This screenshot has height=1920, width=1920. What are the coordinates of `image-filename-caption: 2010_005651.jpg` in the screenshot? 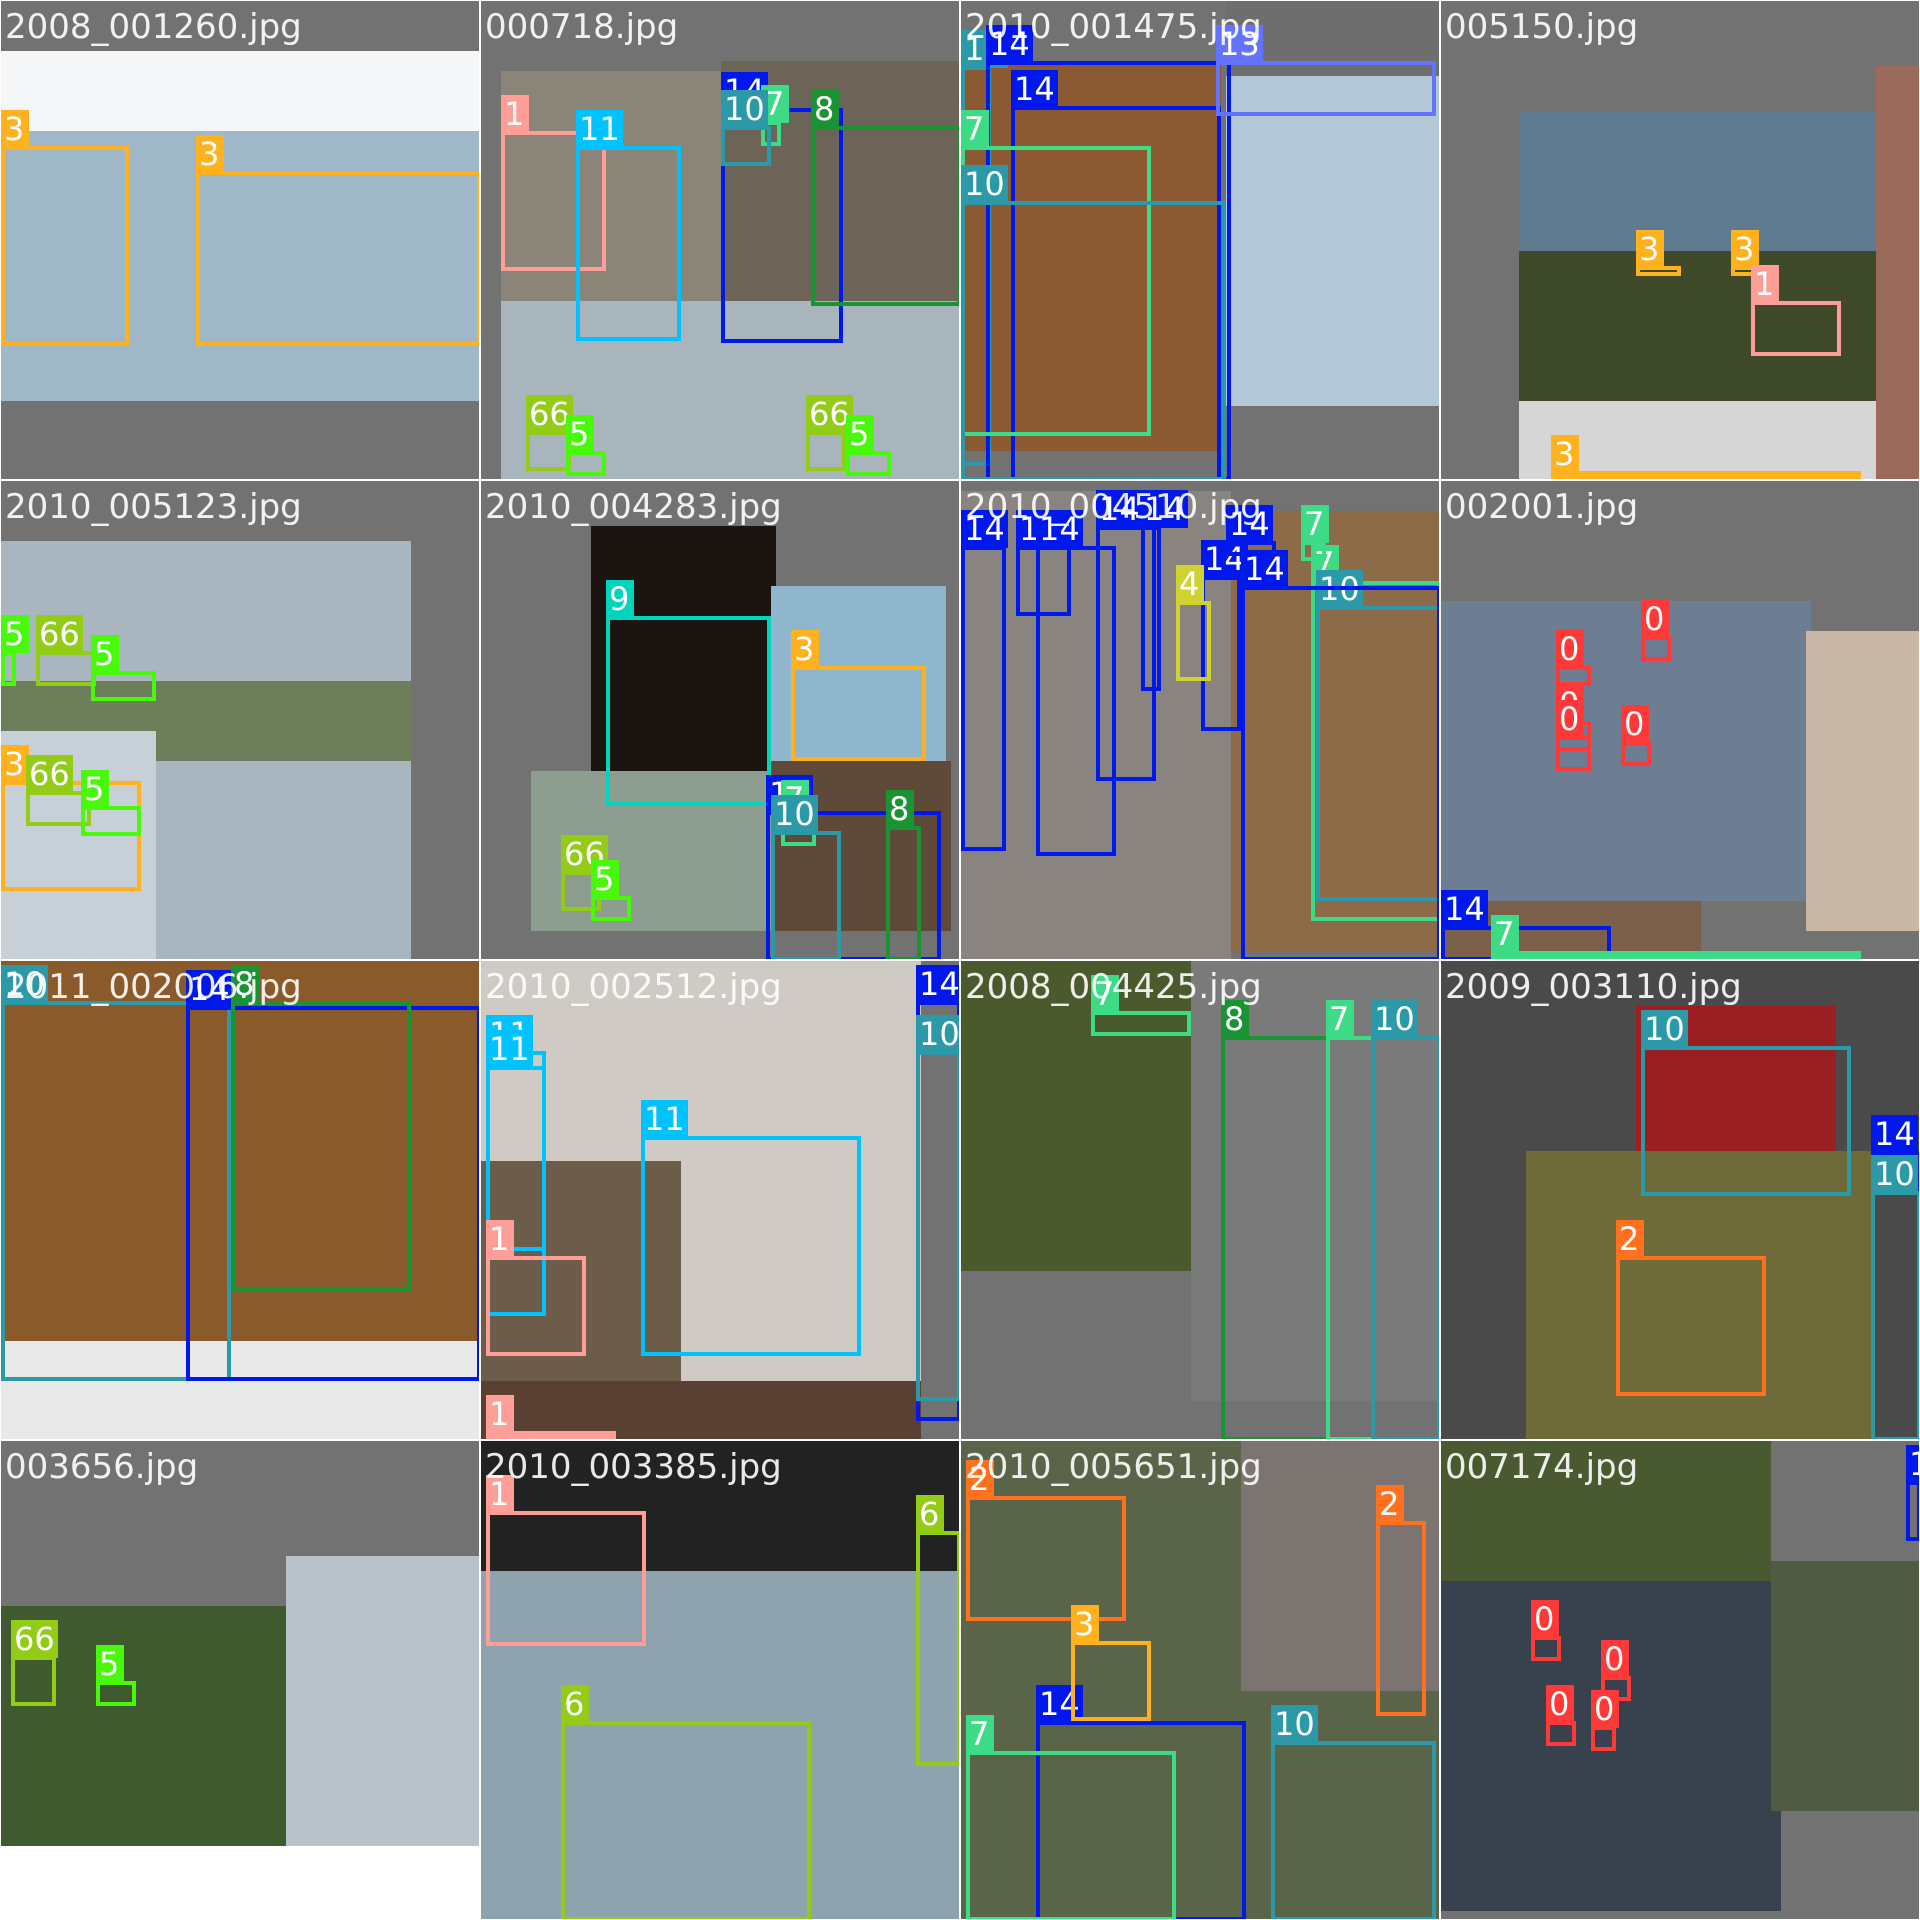 It's located at (1113, 1467).